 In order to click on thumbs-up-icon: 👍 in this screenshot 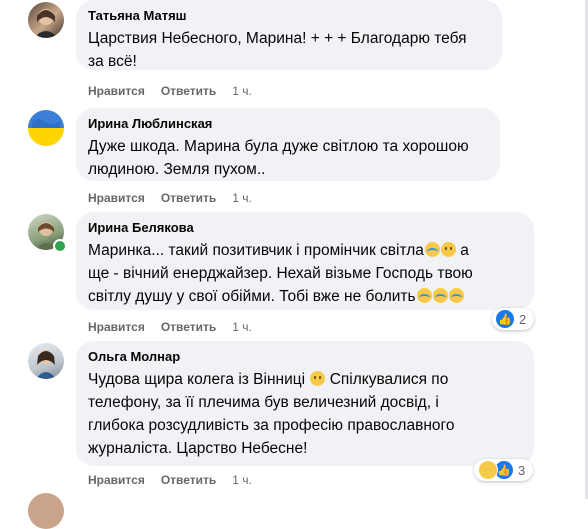, I will do `click(505, 319)`.